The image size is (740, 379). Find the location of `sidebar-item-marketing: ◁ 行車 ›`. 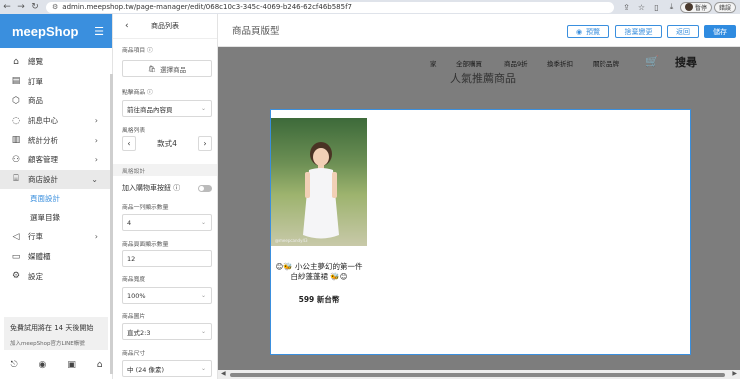

sidebar-item-marketing: ◁ 行車 › is located at coordinates (56, 237).